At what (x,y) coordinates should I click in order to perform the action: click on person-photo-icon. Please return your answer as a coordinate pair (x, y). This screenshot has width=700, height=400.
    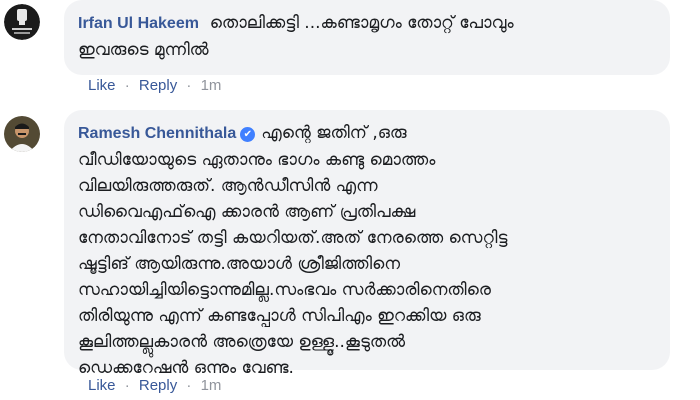
    Looking at the image, I should click on (22, 134).